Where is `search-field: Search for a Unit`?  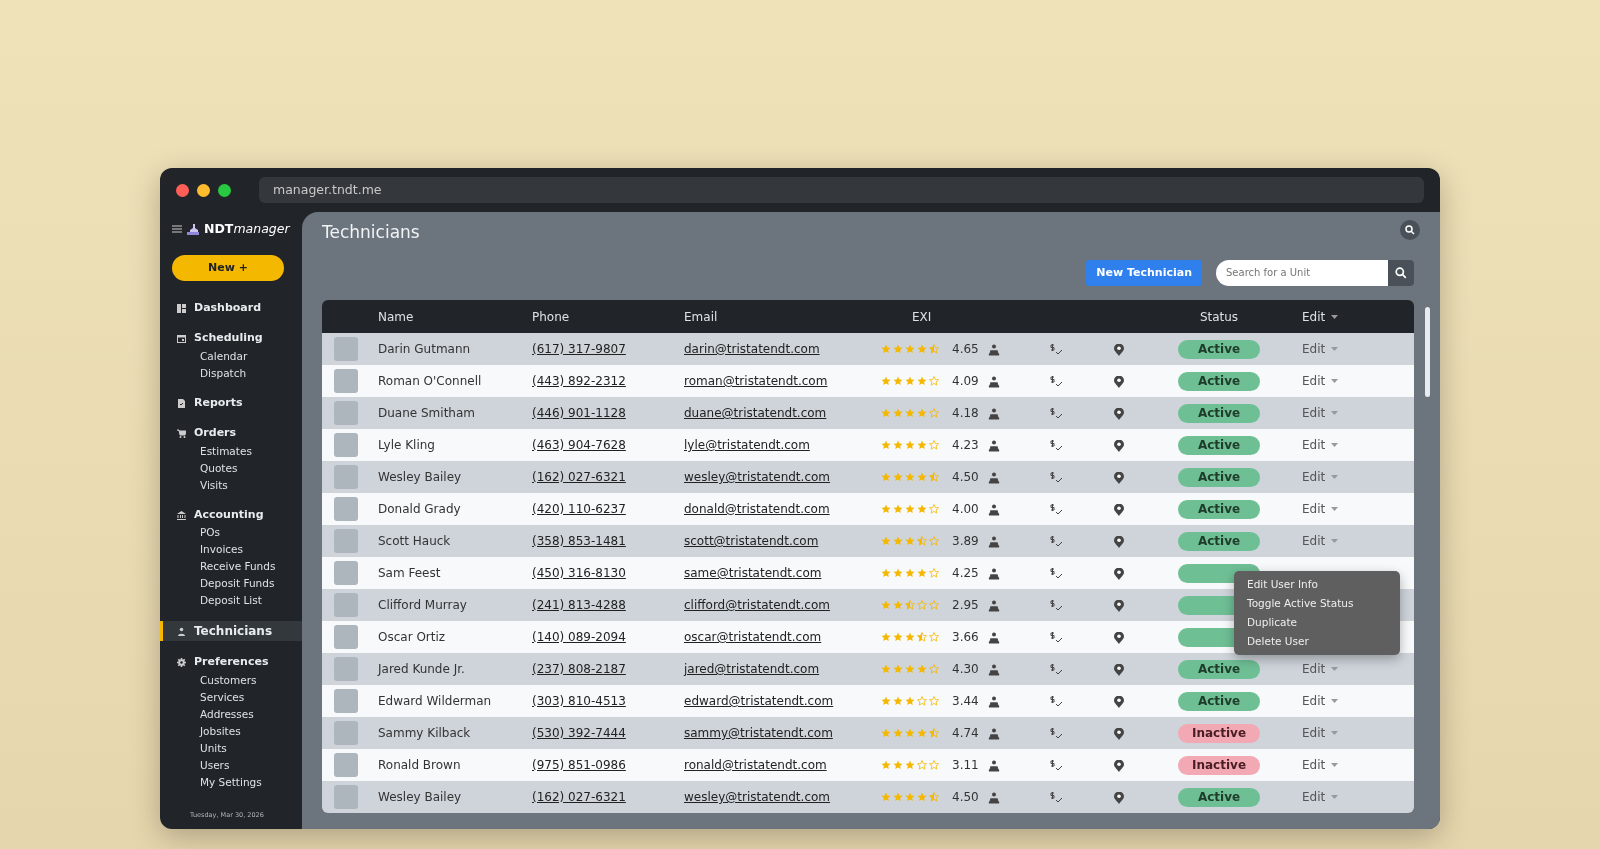 search-field: Search for a Unit is located at coordinates (1302, 272).